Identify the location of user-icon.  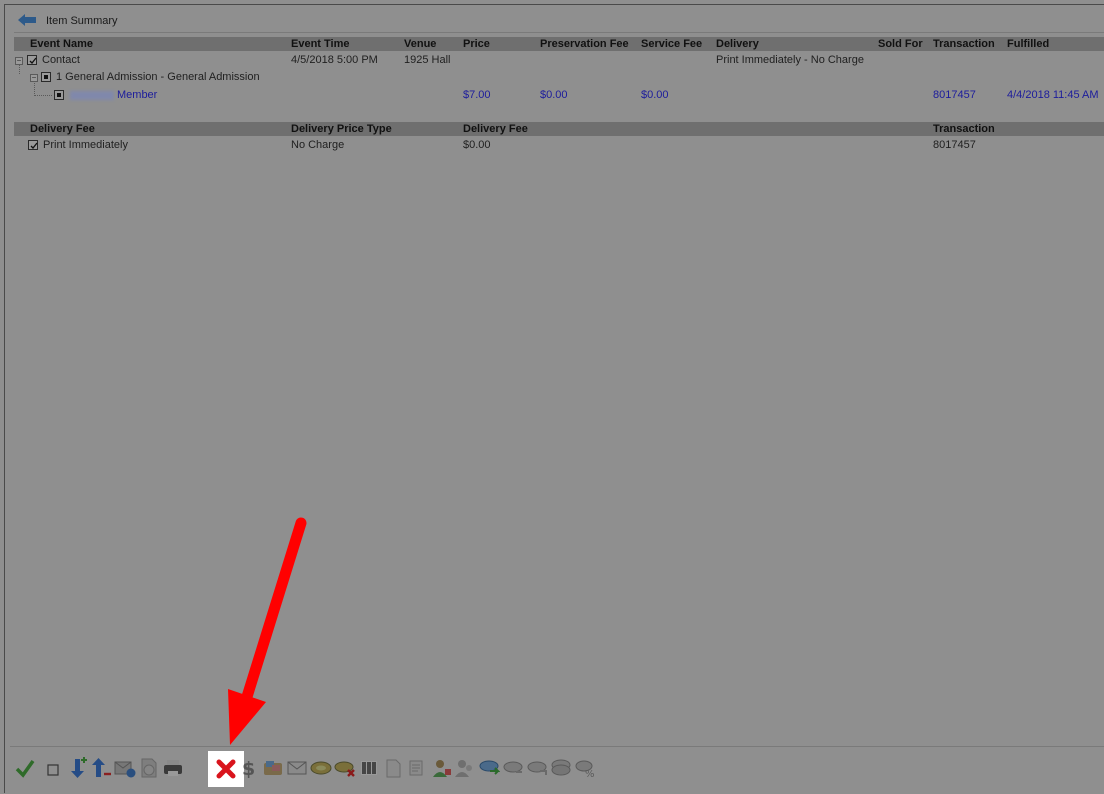
(441, 768).